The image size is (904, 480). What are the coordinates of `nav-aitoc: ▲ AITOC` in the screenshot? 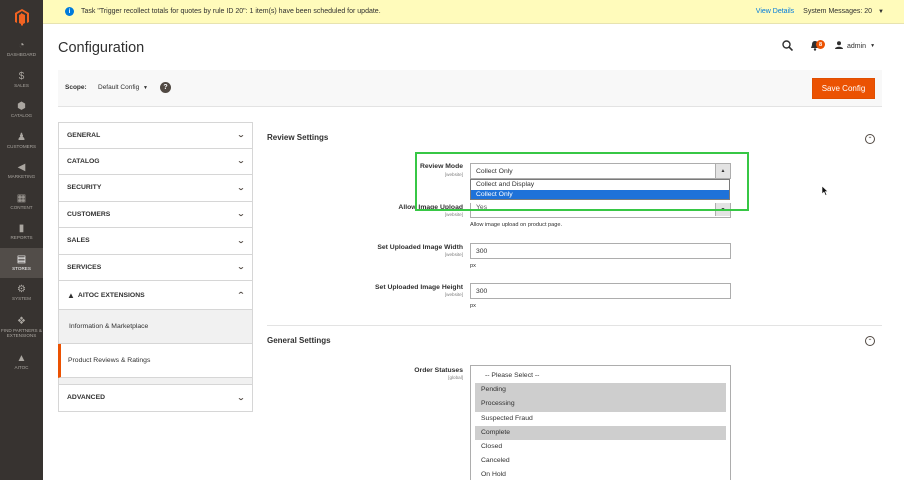 It's located at (21, 362).